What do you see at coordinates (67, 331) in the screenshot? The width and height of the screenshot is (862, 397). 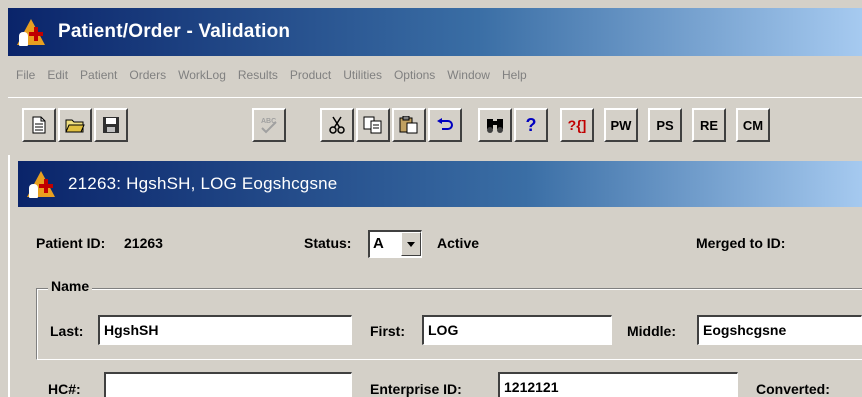 I see `last-name-label: Last:` at bounding box center [67, 331].